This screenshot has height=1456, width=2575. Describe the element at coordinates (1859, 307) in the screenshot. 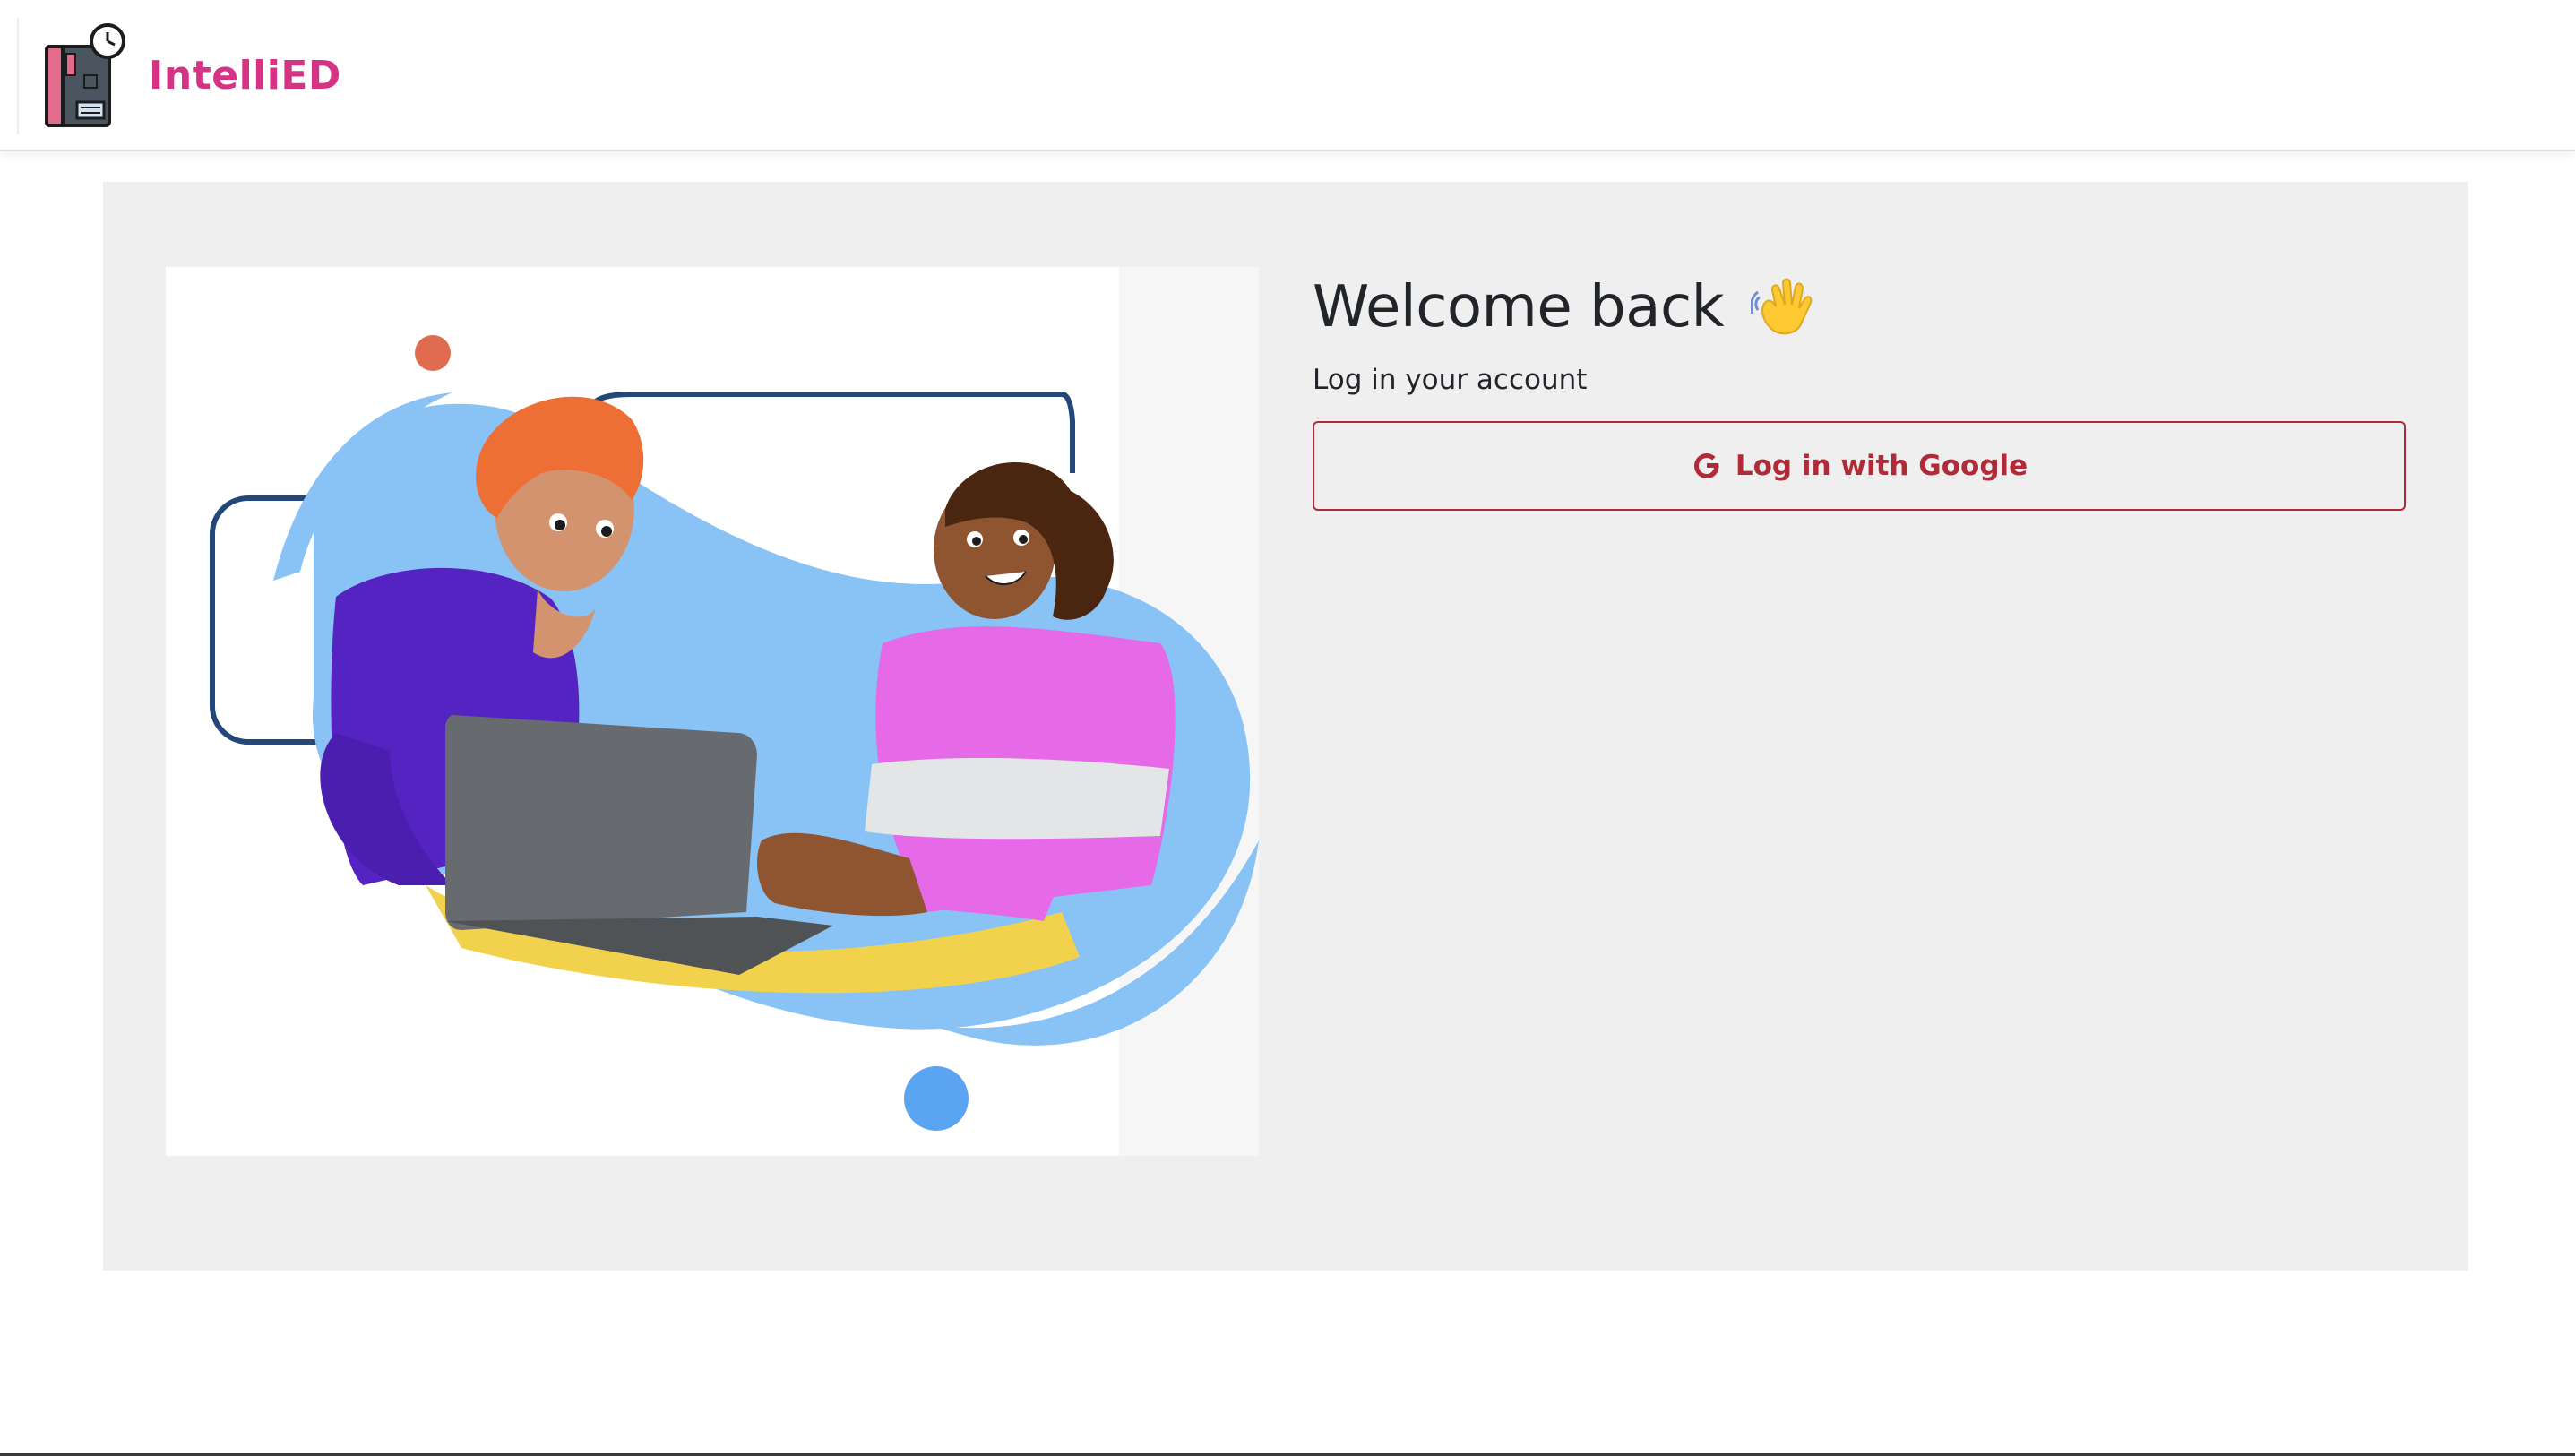

I see `welcome-header: Welcome back` at that location.